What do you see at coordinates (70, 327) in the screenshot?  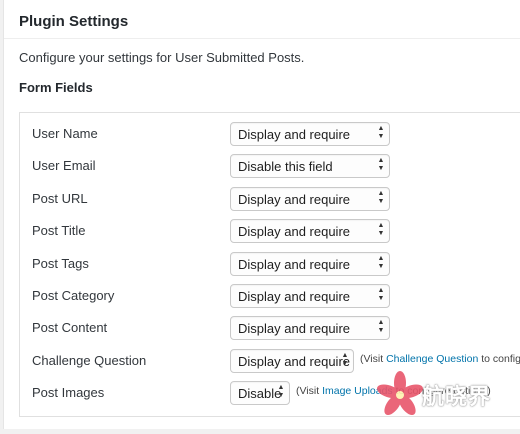 I see `field-label: Post Content` at bounding box center [70, 327].